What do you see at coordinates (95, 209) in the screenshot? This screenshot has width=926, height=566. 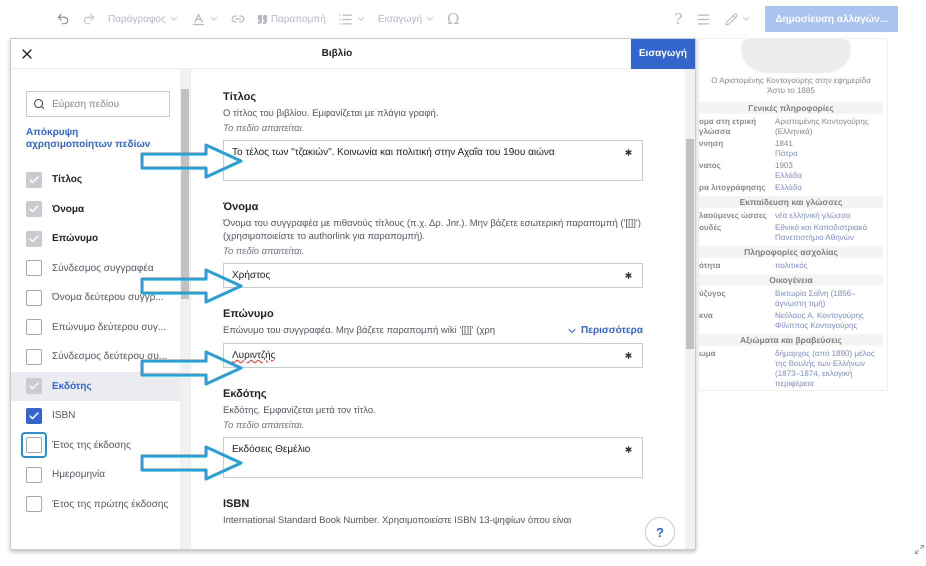 I see `field-list-item: Όνομα` at bounding box center [95, 209].